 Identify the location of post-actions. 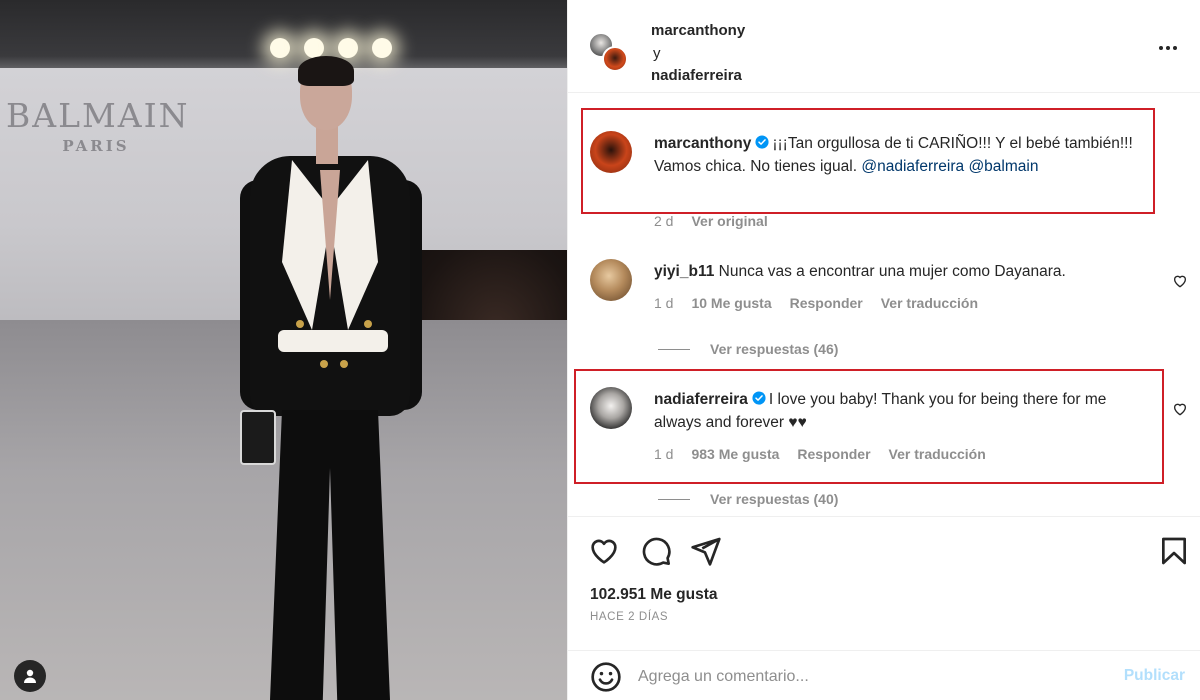
(884, 548).